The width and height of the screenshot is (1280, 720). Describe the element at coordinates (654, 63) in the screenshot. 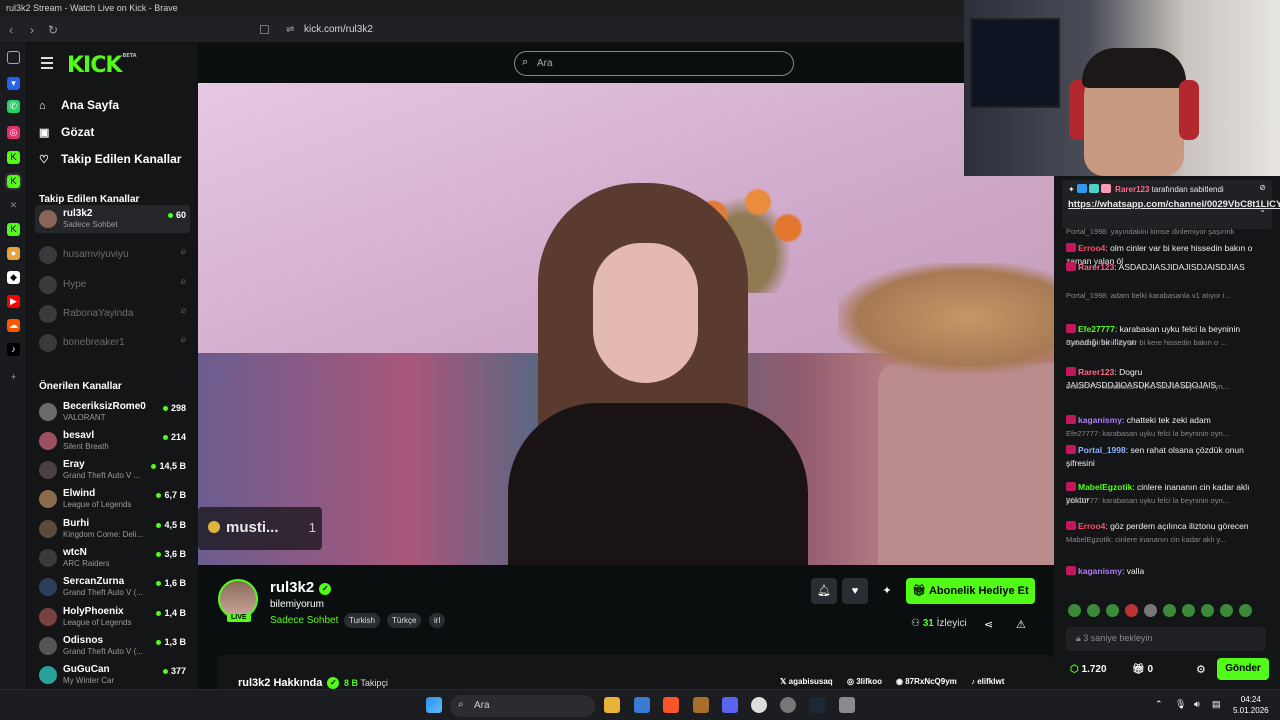

I see `search-input: ⌕ Ara` at that location.